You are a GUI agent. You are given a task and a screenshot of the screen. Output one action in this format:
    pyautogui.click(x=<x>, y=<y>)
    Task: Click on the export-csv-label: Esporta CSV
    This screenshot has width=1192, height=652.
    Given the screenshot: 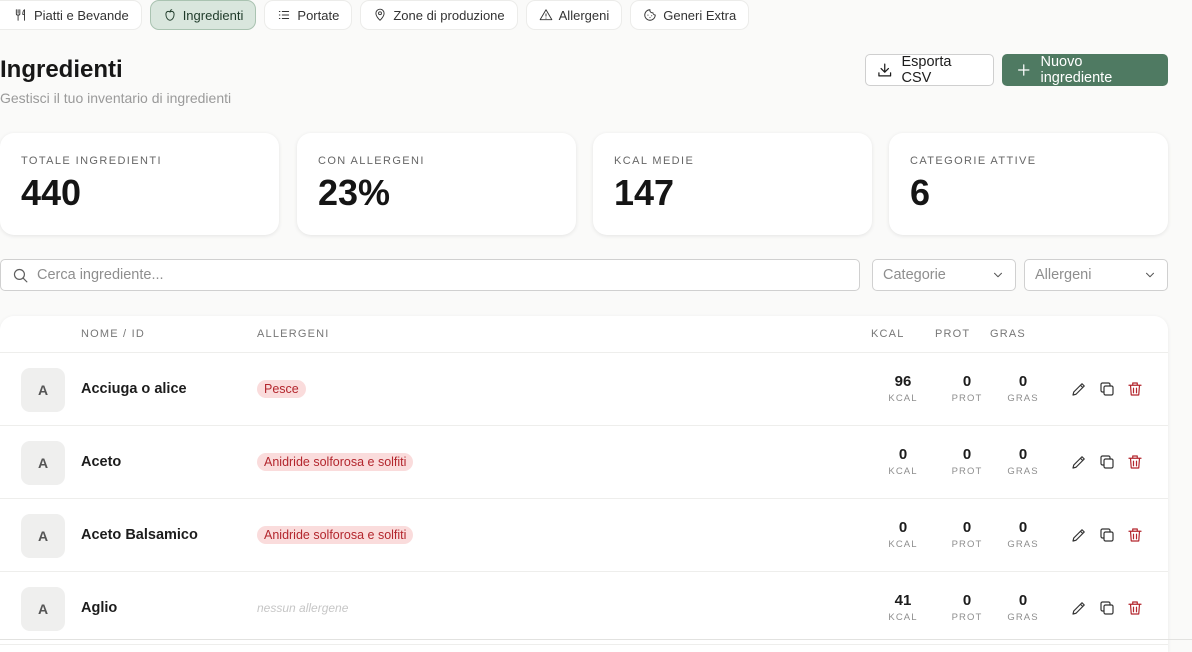 What is the action you would take?
    pyautogui.click(x=926, y=70)
    